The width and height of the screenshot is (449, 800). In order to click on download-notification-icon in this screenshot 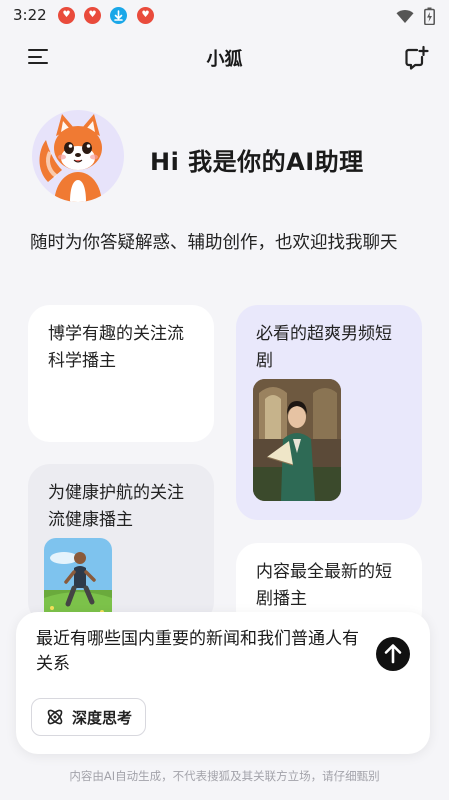, I will do `click(118, 15)`.